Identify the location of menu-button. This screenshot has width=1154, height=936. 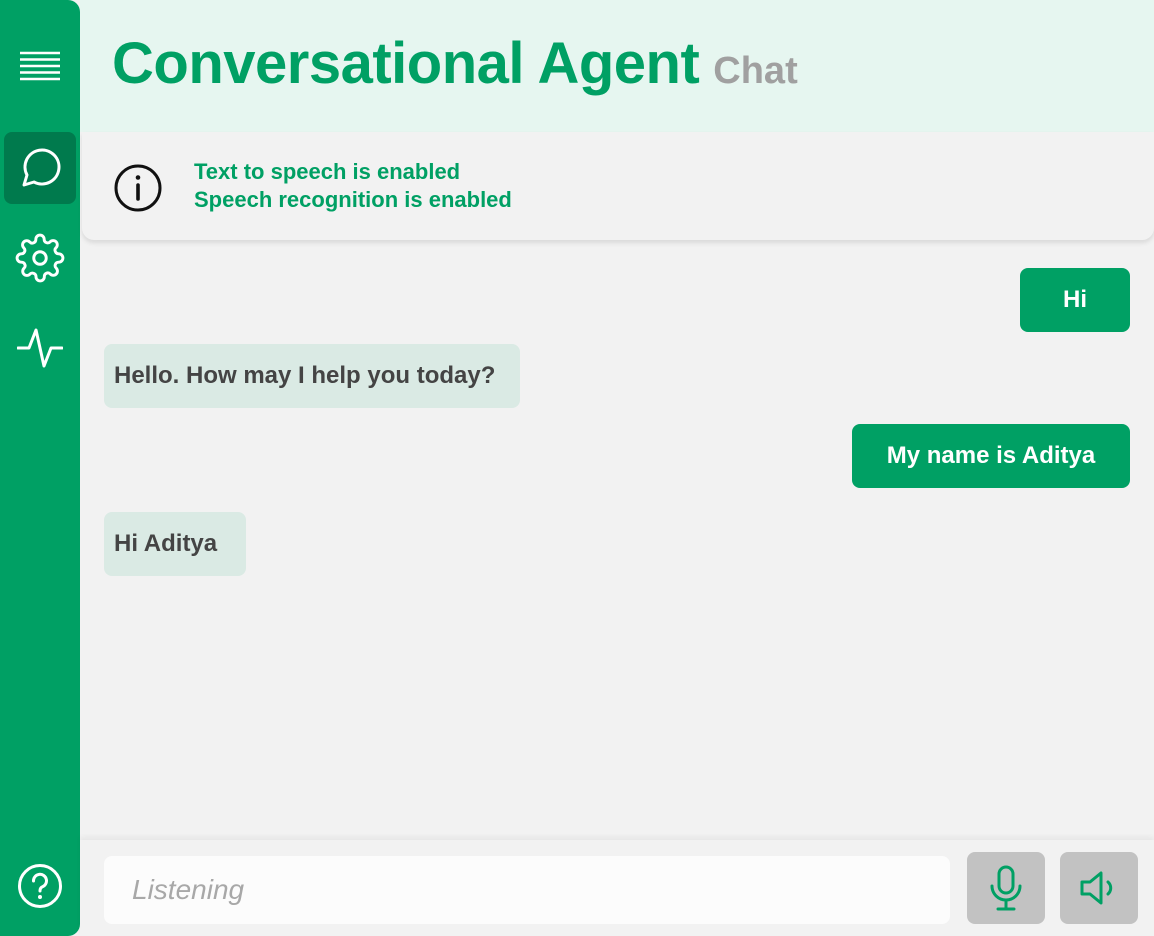
(40, 66).